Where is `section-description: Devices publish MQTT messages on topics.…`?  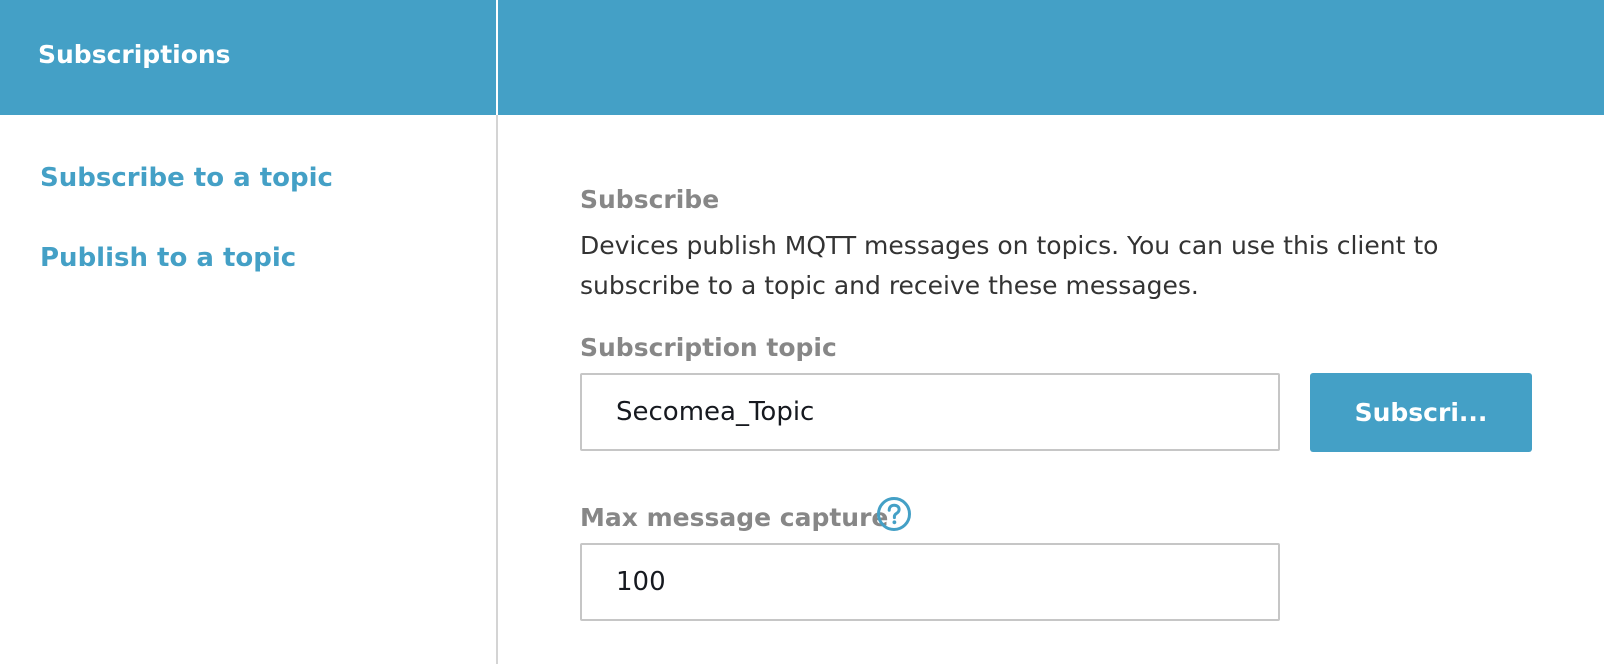
section-description: Devices publish MQTT messages on topics.… is located at coordinates (1009, 265).